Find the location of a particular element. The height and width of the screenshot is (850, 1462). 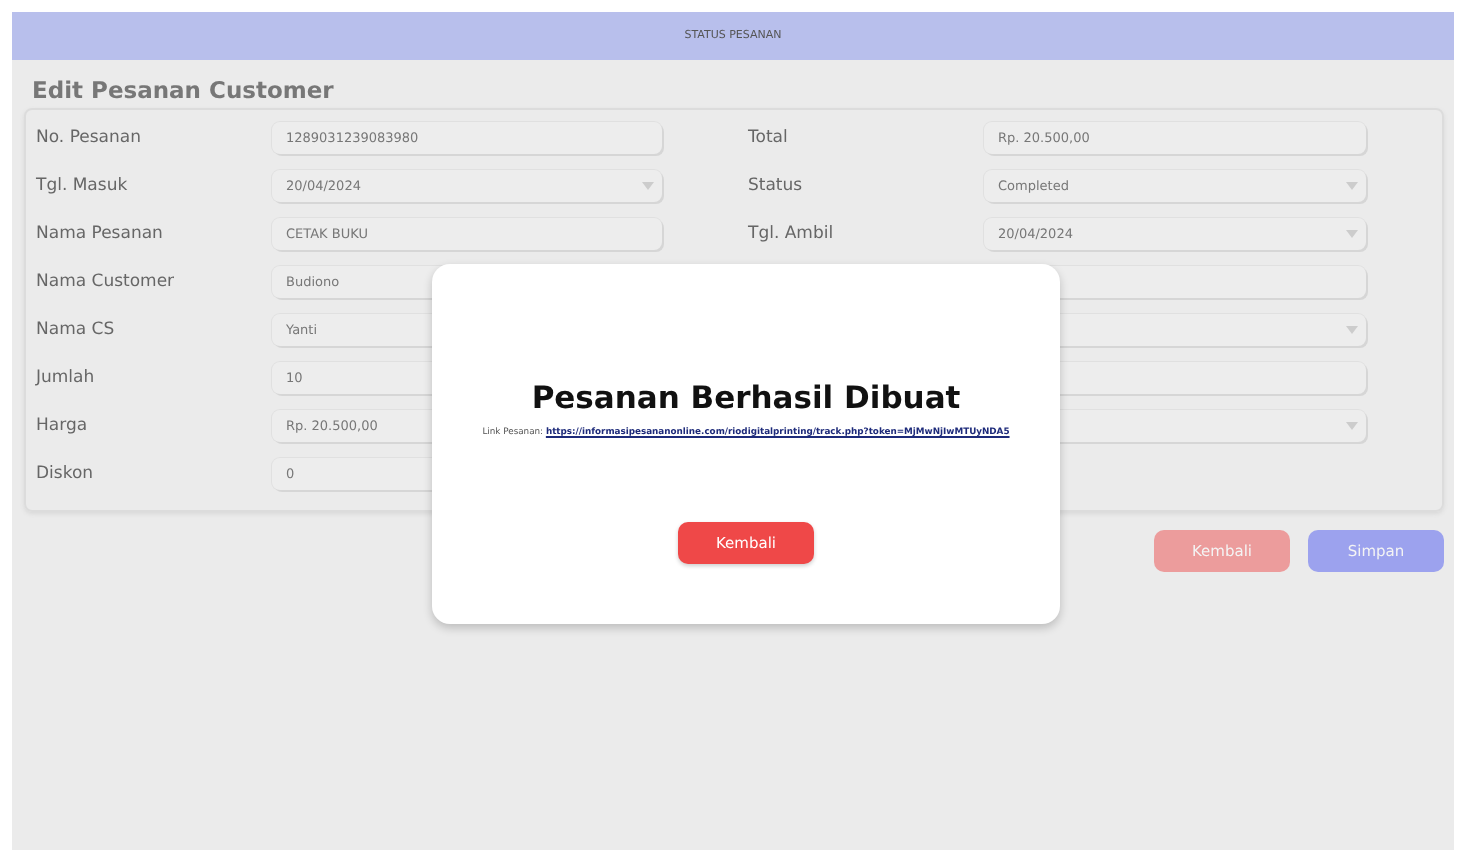

field-label: Nama CS is located at coordinates (76, 330).